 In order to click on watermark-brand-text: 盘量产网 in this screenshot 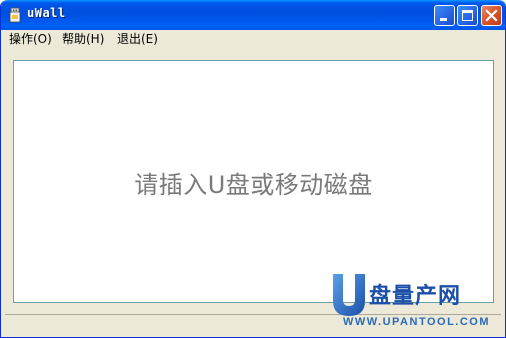, I will do `click(415, 296)`.